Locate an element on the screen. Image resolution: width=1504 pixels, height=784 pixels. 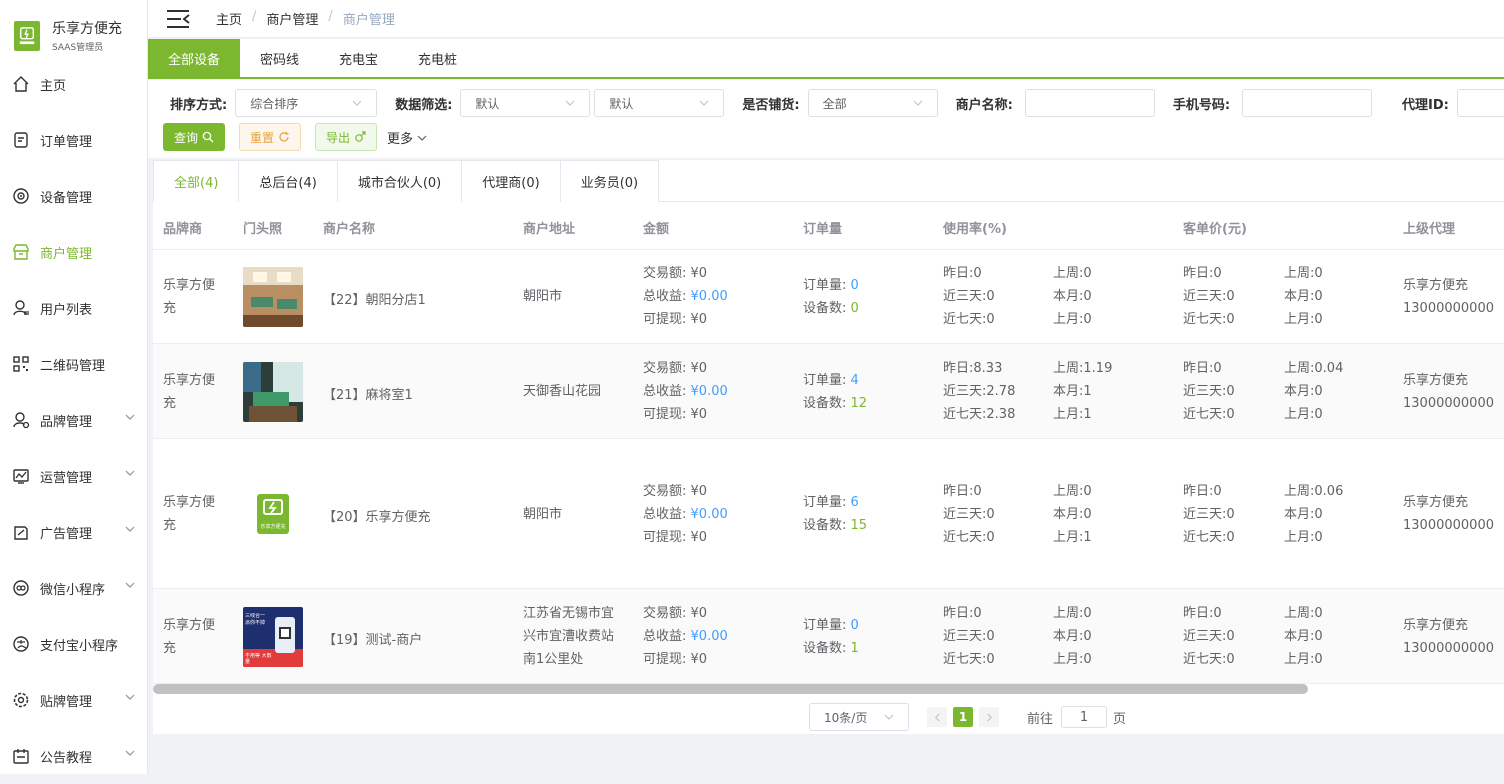
tab-city-partner: 城市合伙人(0) is located at coordinates (399, 181).